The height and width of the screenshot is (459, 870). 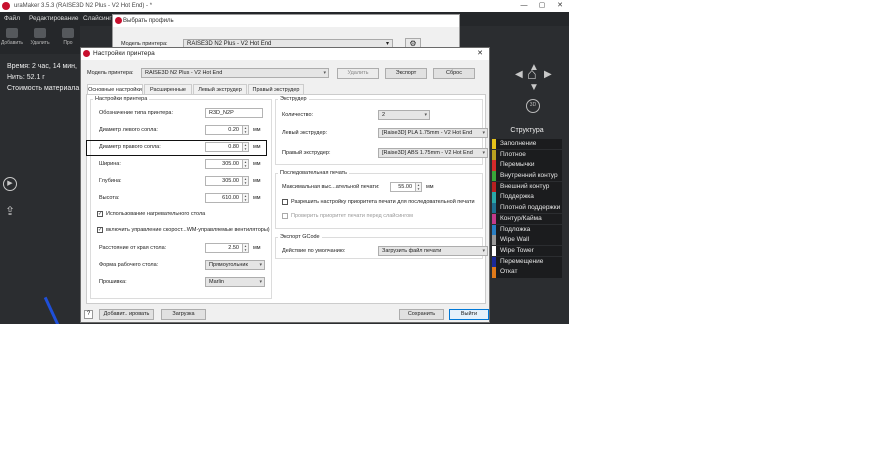 What do you see at coordinates (224, 130) in the screenshot?
I see `left-nozzle-input: 0.20` at bounding box center [224, 130].